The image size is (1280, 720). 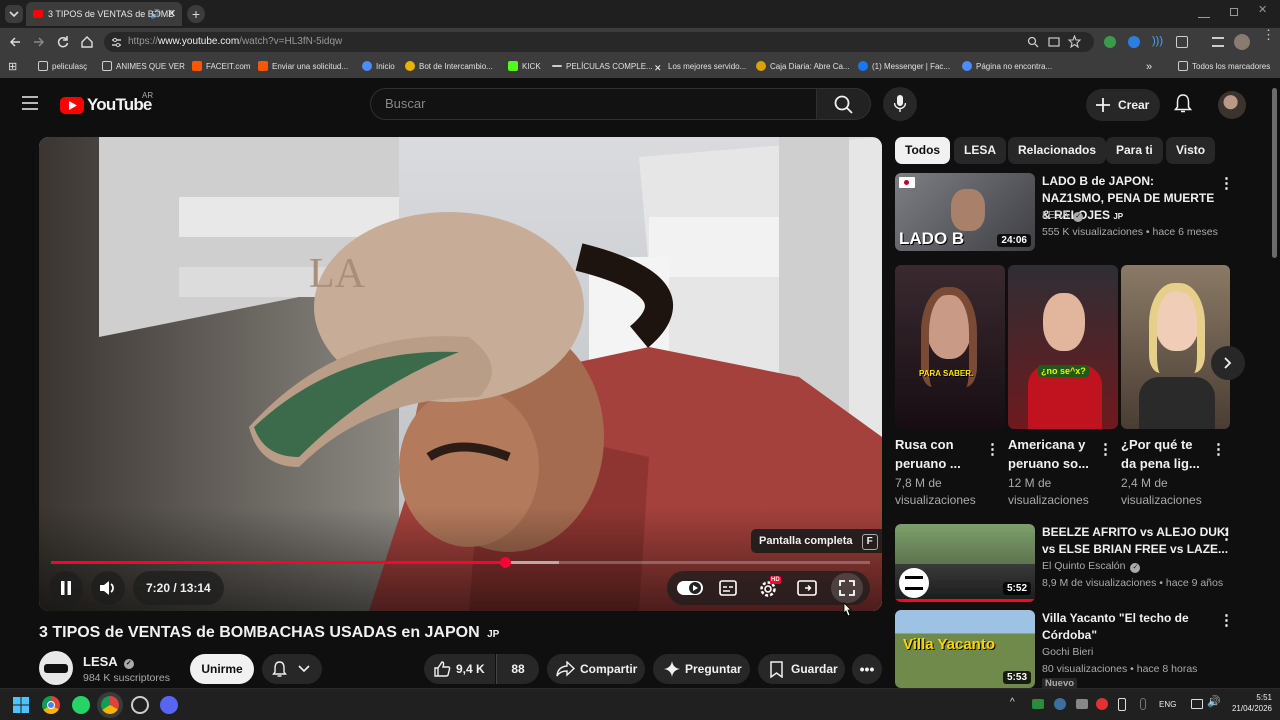 I want to click on windows-start-icon, so click(x=21, y=705).